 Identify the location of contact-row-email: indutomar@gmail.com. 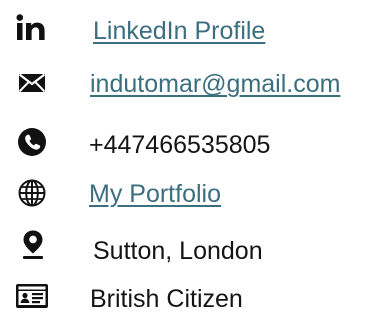
(195, 86).